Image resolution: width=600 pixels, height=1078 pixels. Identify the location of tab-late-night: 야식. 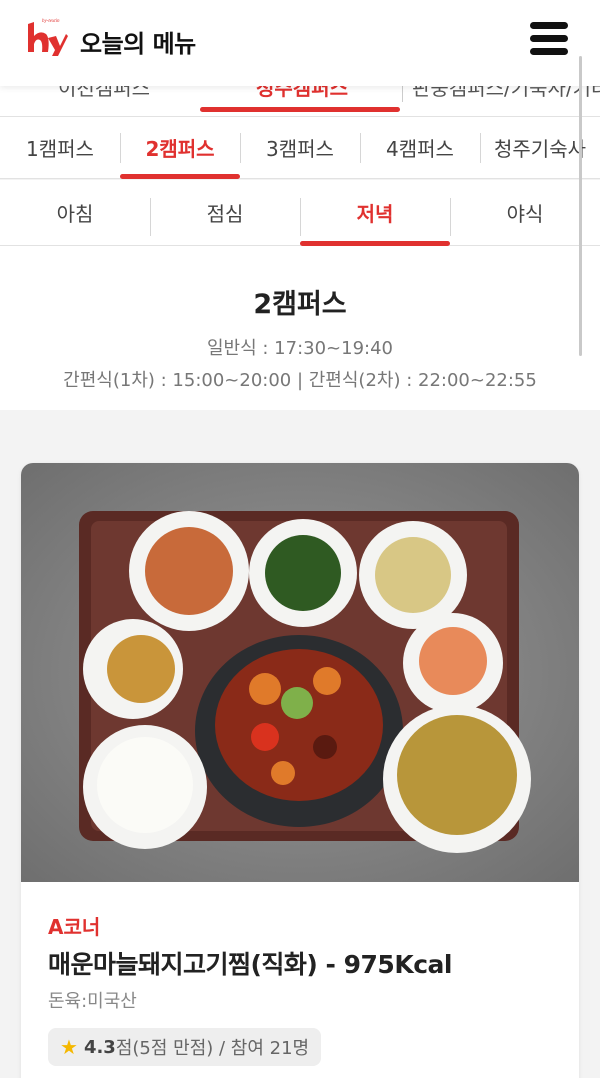
(525, 212).